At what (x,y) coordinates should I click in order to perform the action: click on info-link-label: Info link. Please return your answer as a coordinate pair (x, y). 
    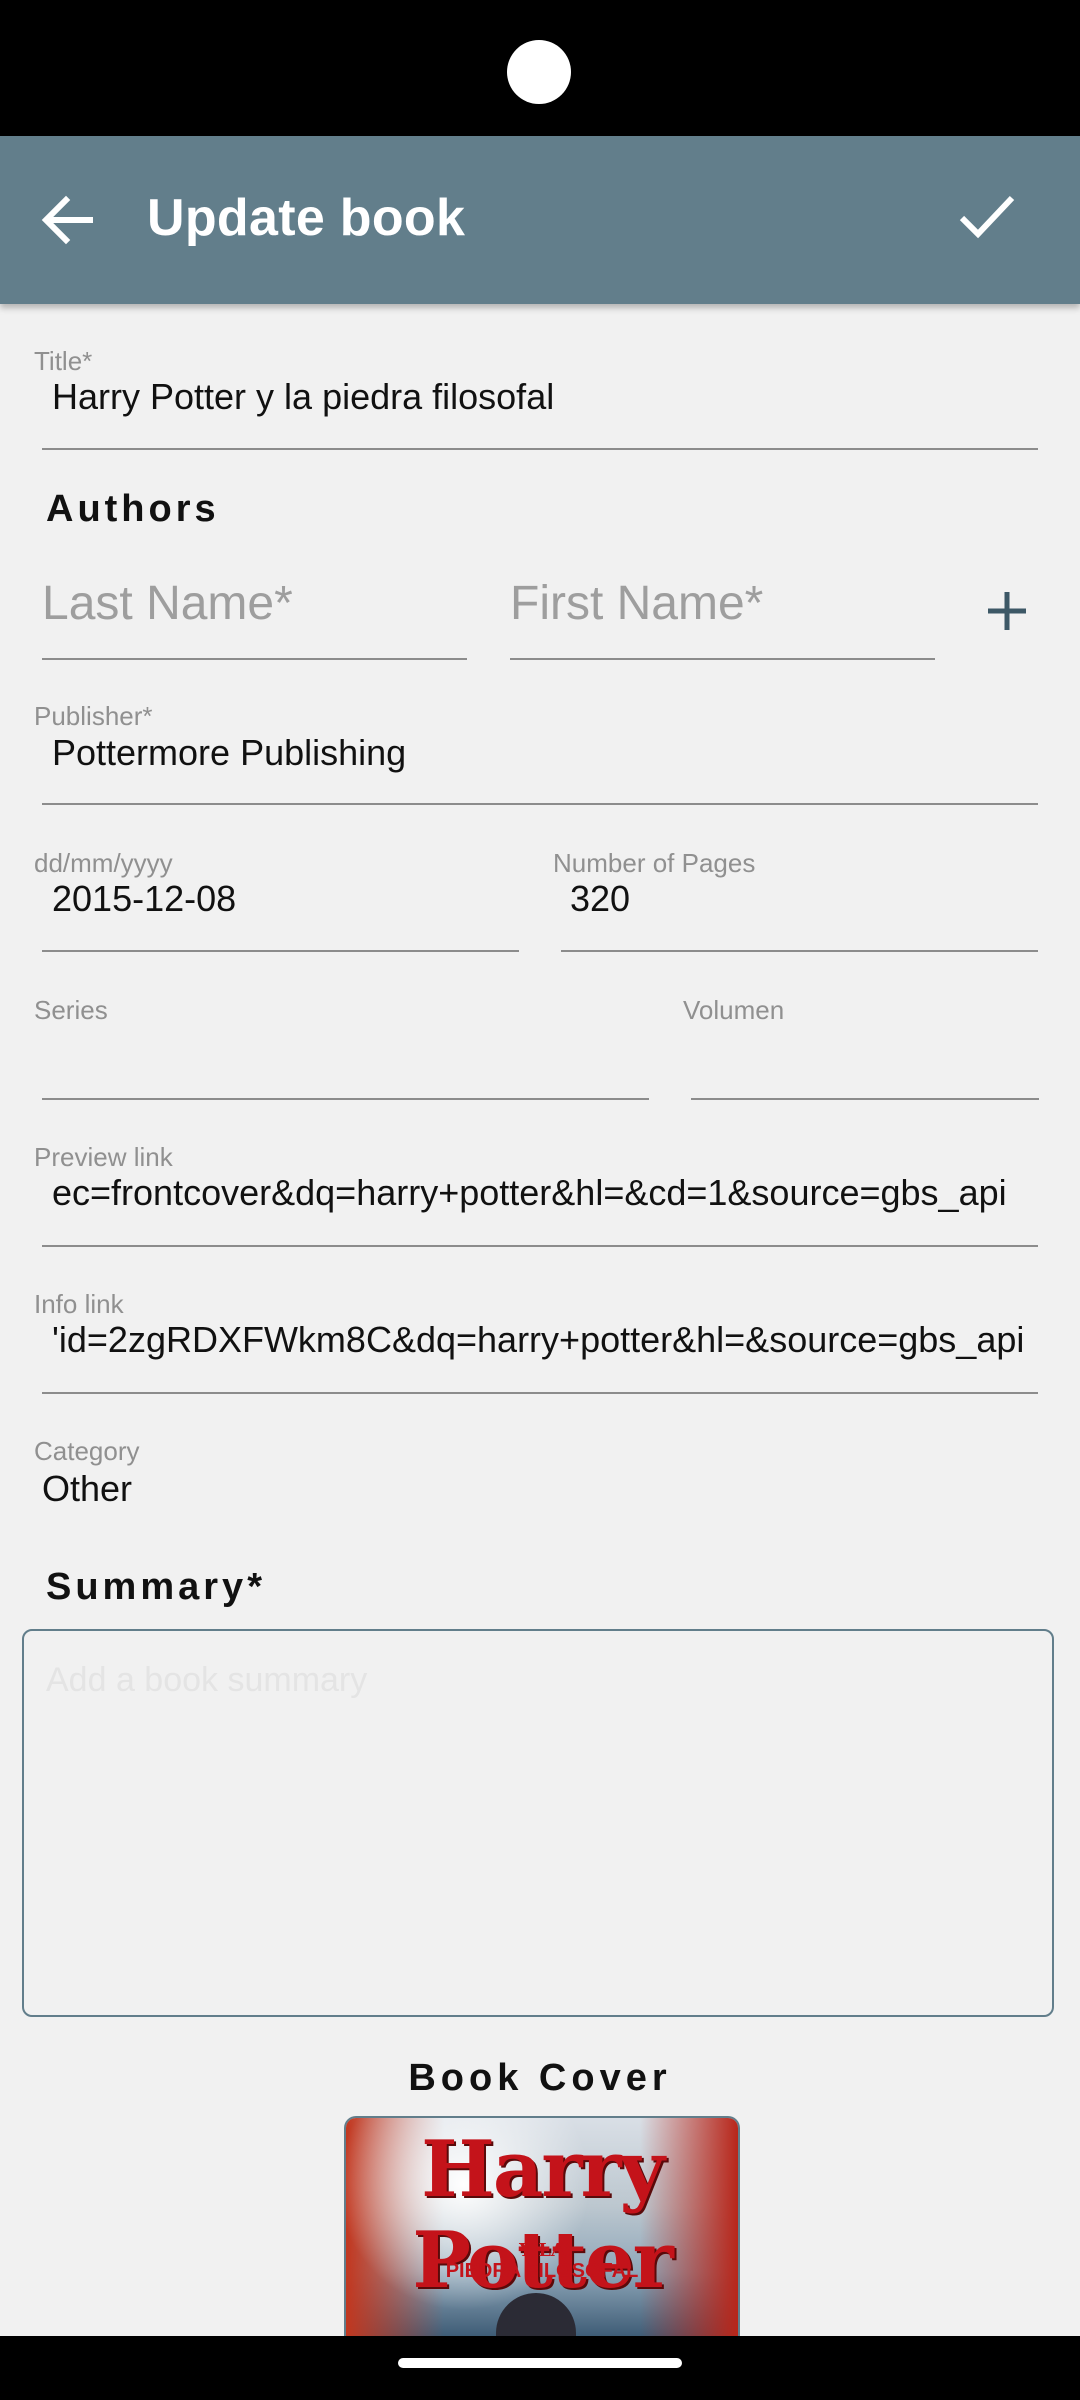
    Looking at the image, I should click on (79, 1304).